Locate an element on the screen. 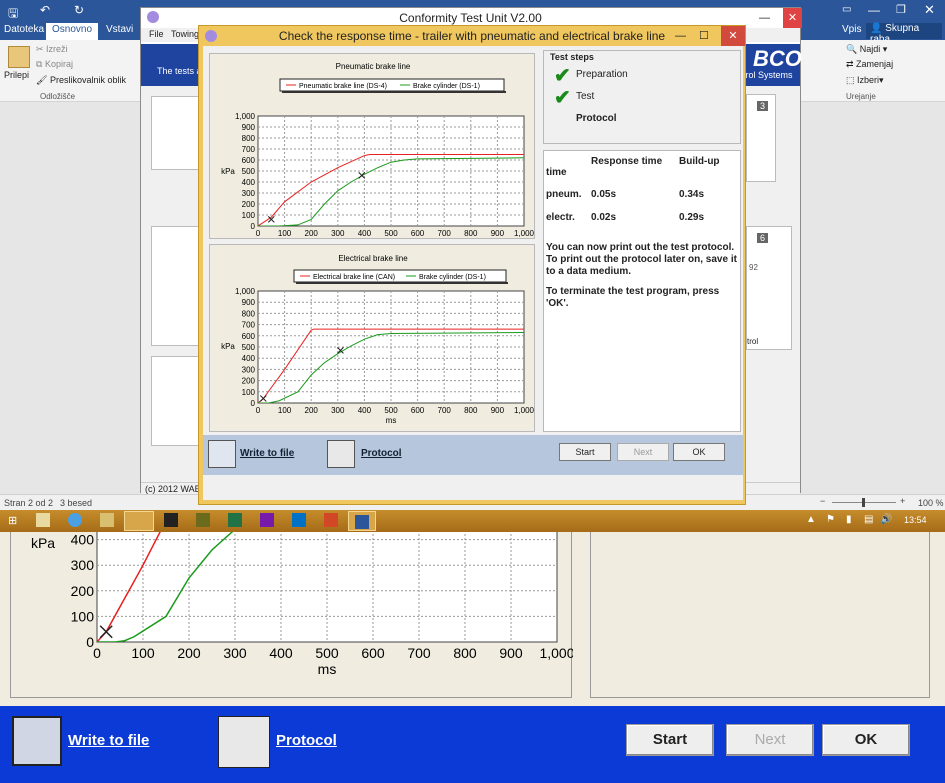  y-tick-label: 700 is located at coordinates (249, 325).